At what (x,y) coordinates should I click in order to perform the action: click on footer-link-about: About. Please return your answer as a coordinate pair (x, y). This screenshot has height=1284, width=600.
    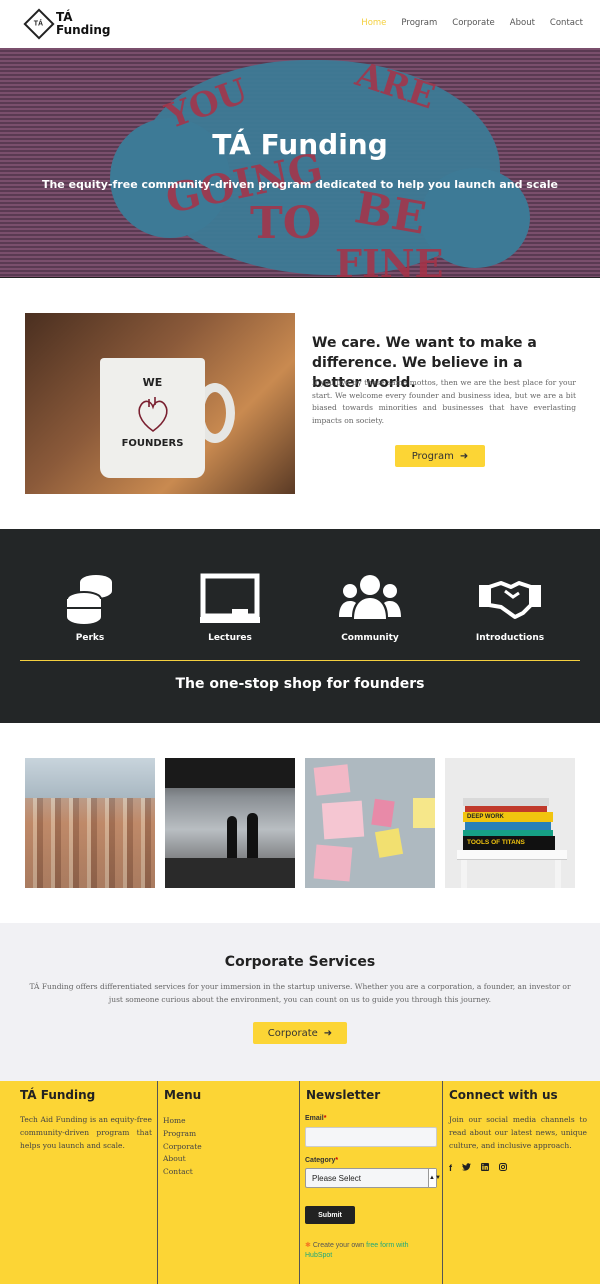
    Looking at the image, I should click on (182, 1159).